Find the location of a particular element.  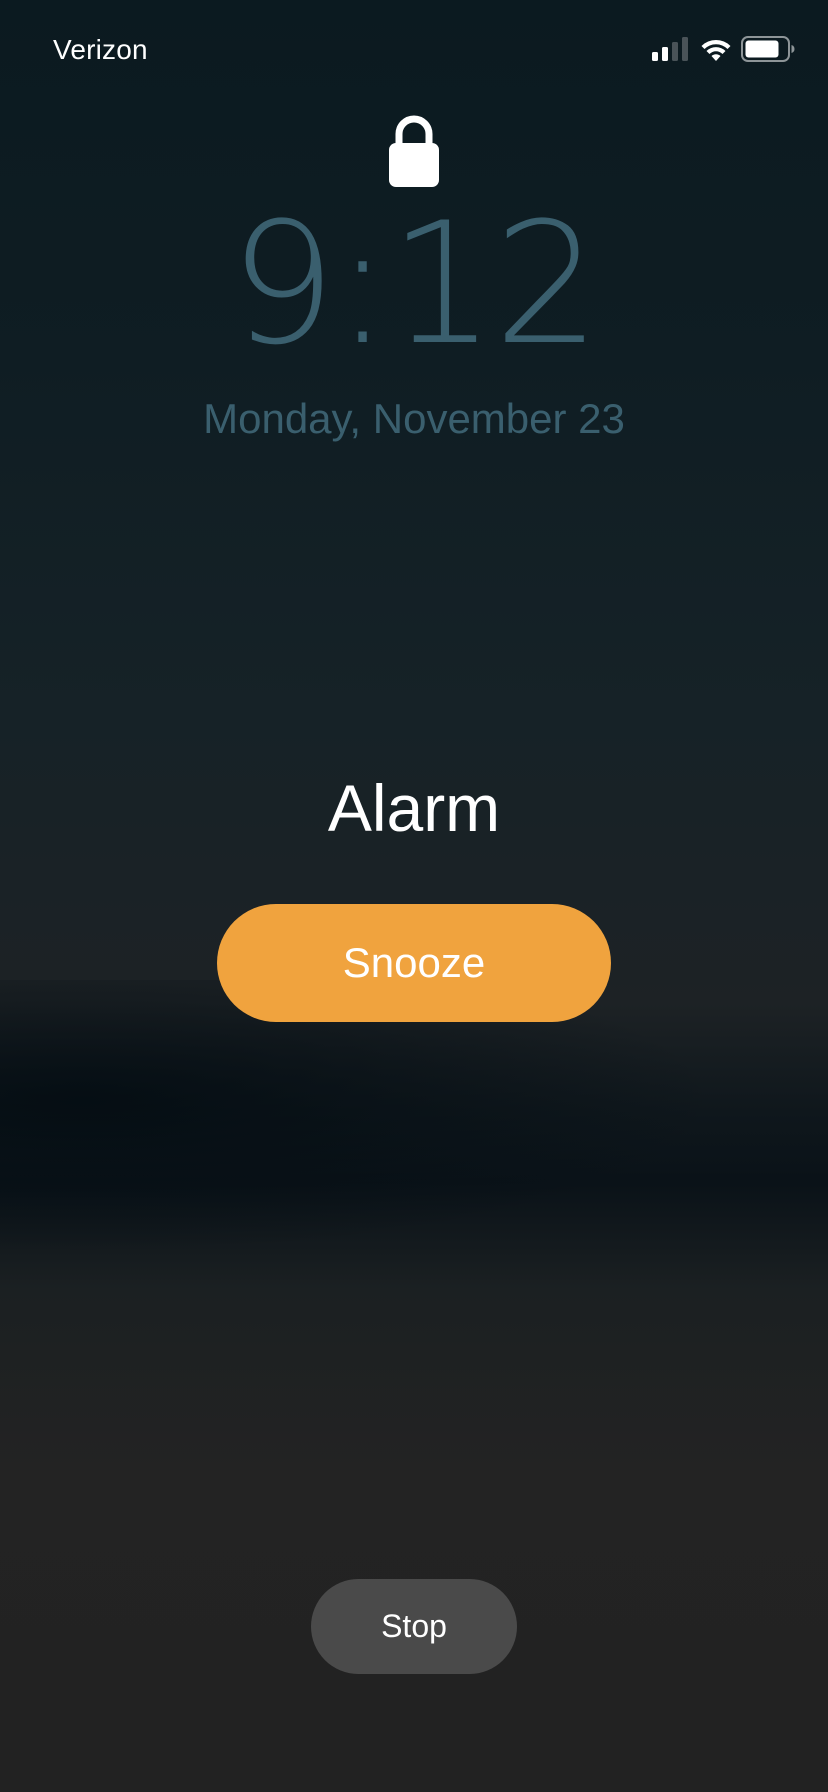

wifi-icon is located at coordinates (716, 49).